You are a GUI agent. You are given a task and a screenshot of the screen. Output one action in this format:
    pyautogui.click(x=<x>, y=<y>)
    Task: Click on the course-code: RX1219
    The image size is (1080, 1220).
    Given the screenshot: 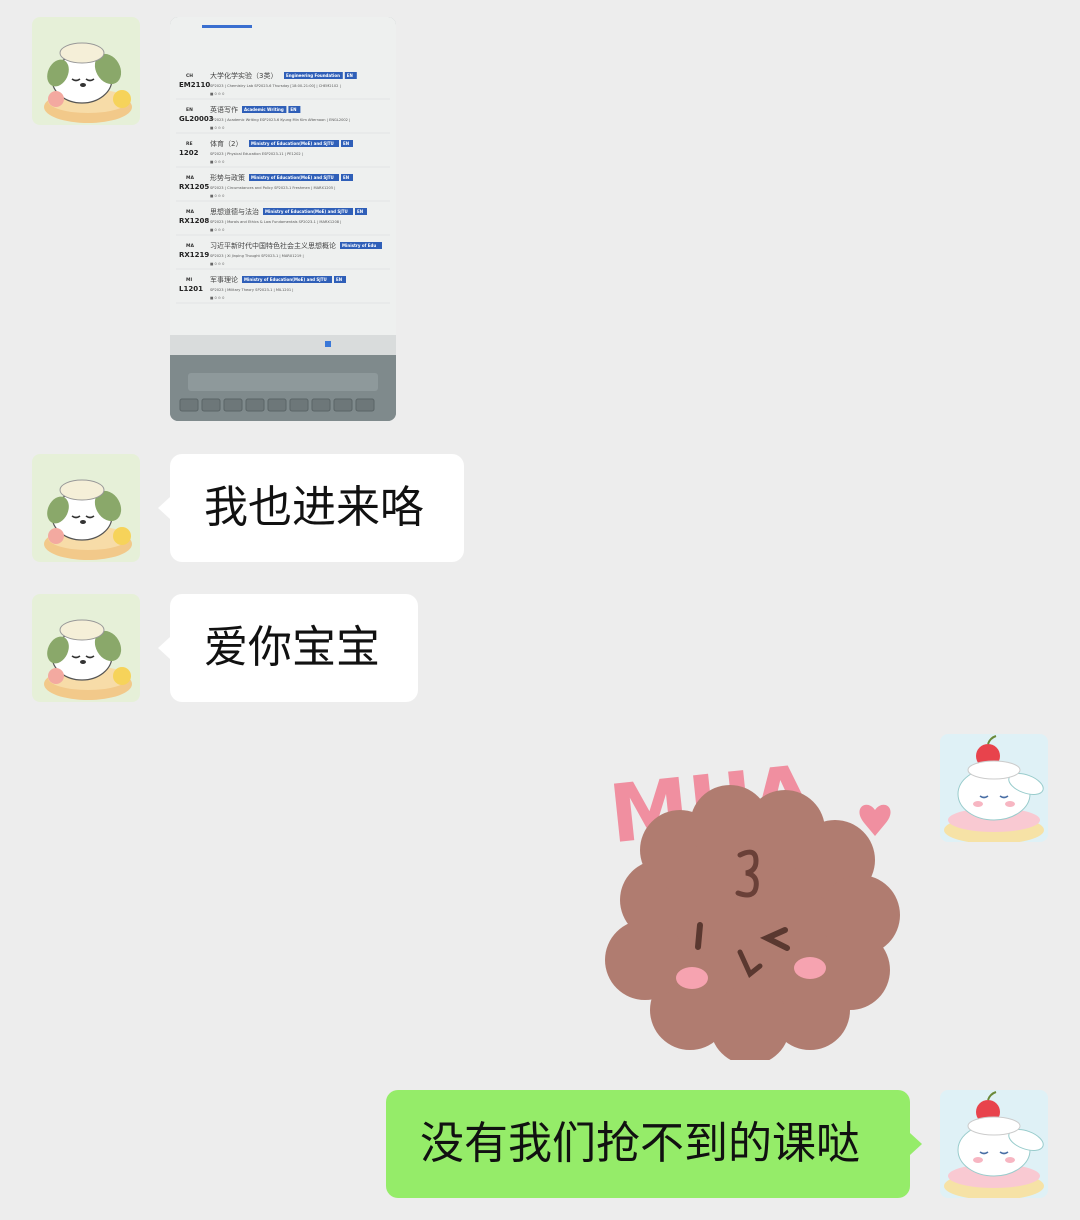 What is the action you would take?
    pyautogui.click(x=194, y=255)
    